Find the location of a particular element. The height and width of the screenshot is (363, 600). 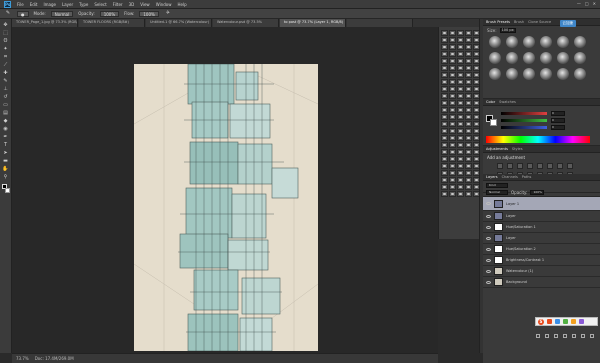

healing-tool-icon: ✚ is located at coordinates (6, 73).